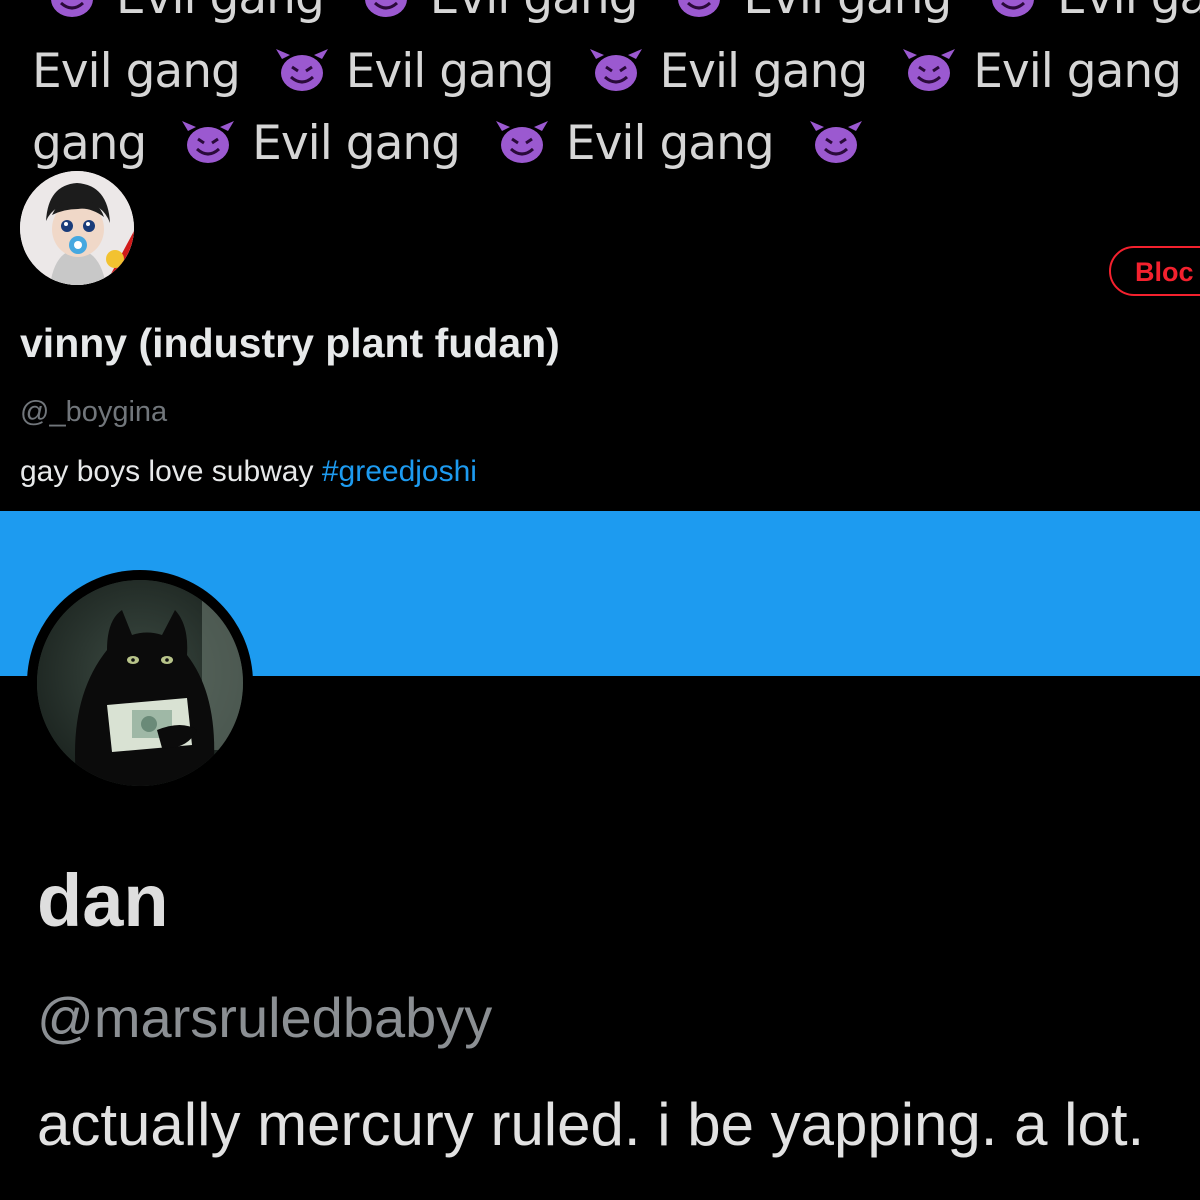 This screenshot has width=1200, height=1200. I want to click on profile1-bio: gay boys love subway #greedjoshi, so click(248, 472).